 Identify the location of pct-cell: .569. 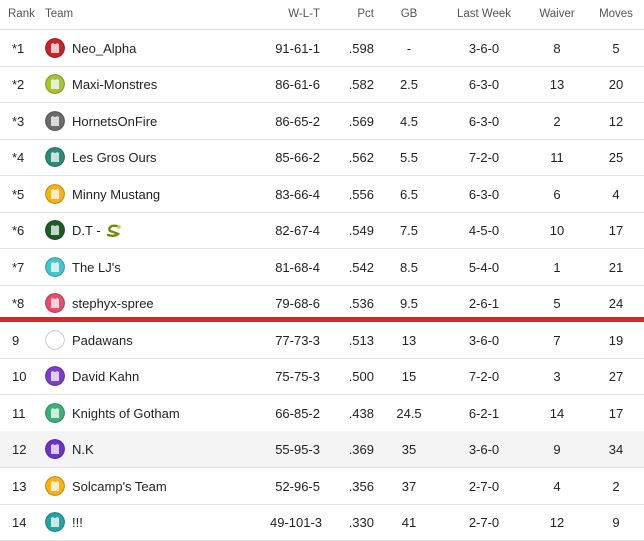
(361, 121).